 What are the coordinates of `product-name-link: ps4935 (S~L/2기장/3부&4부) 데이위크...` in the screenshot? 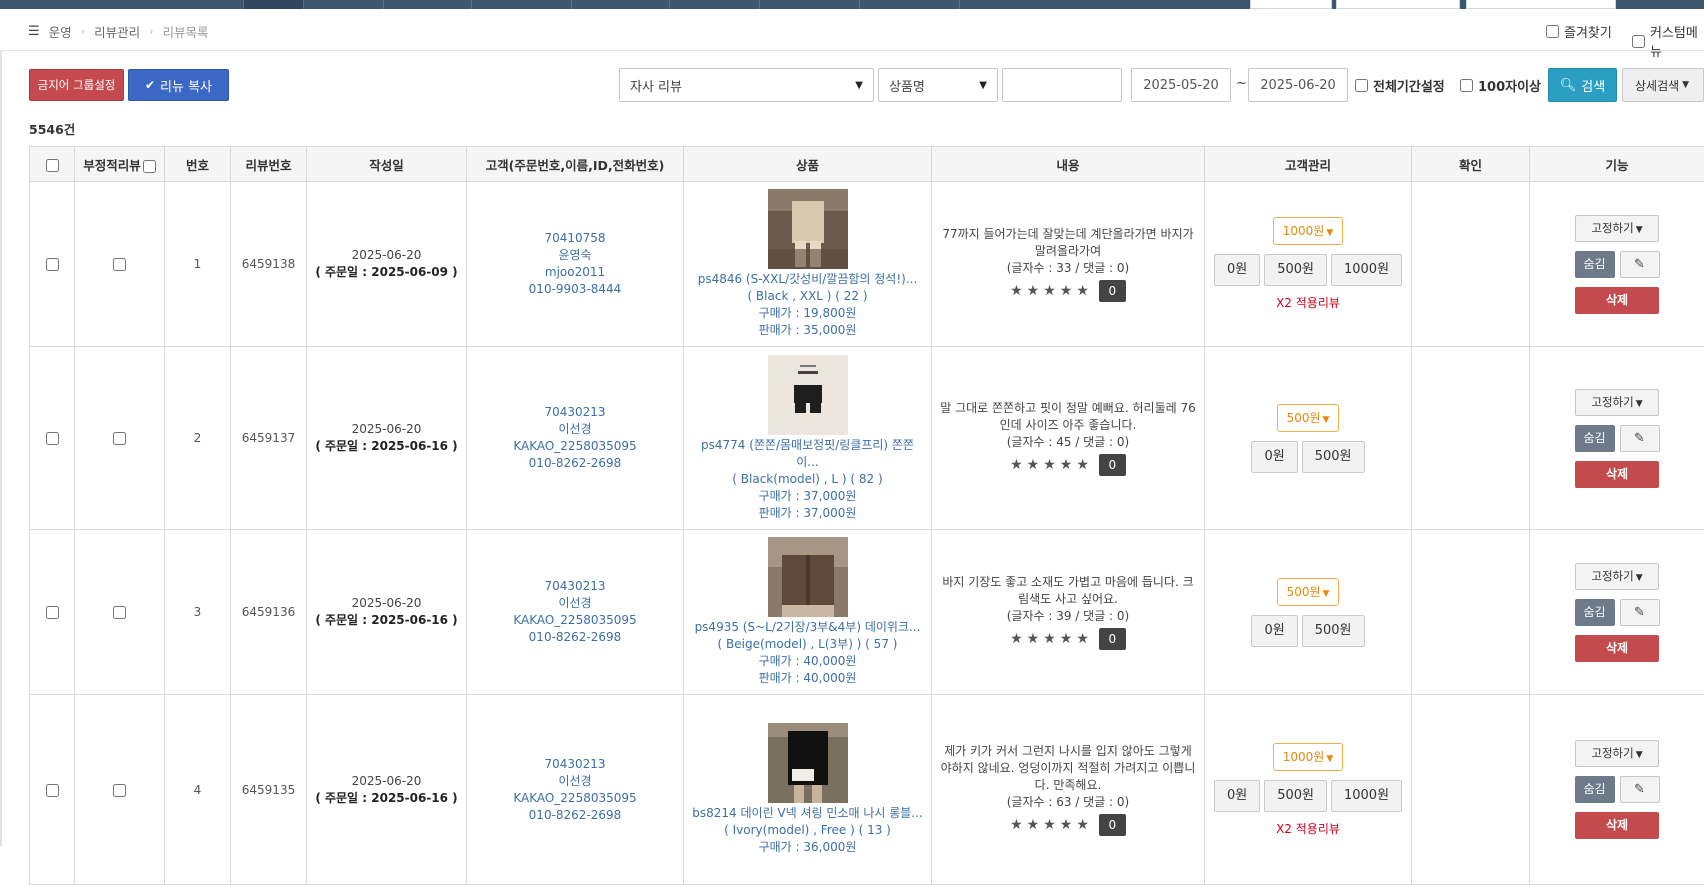 It's located at (807, 627).